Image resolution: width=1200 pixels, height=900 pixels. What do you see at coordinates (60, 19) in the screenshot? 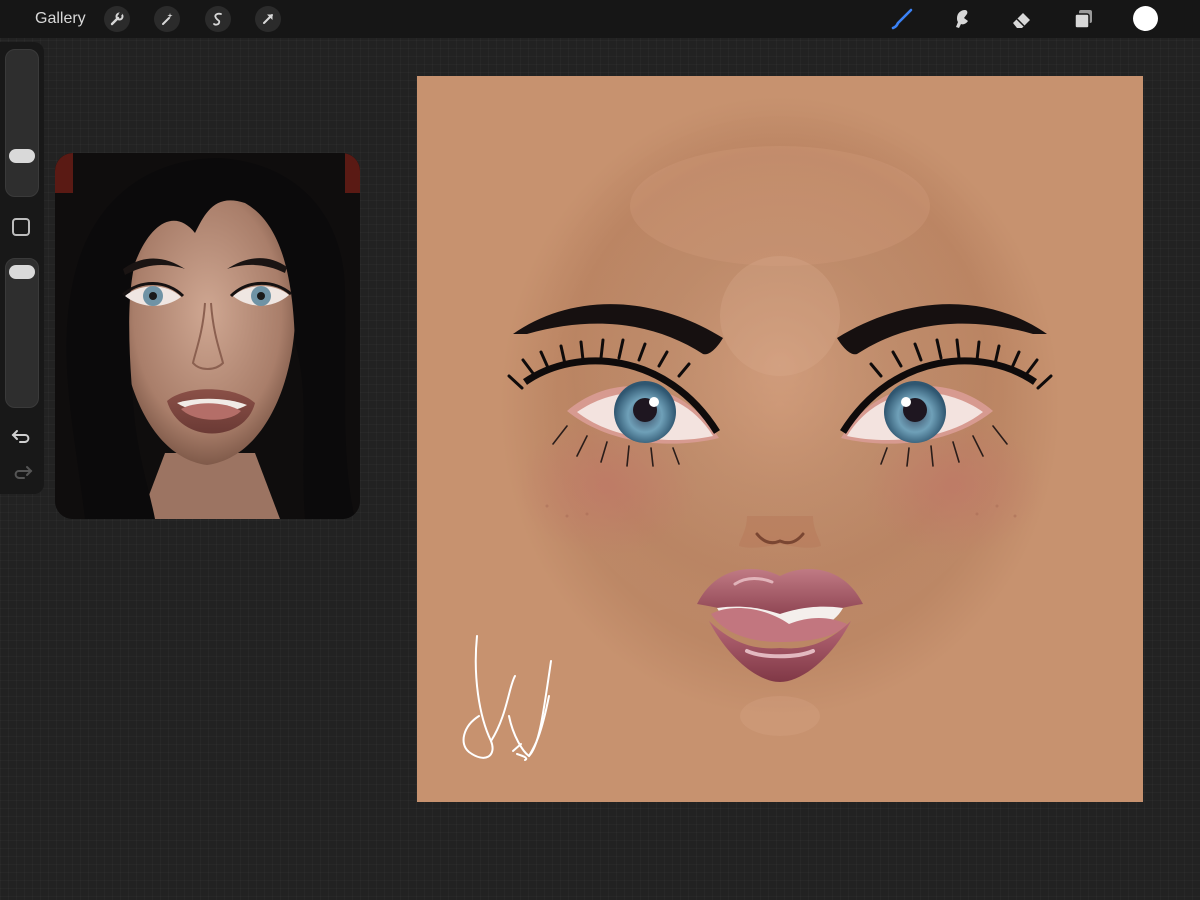
I see `gallery-button: Gallery` at bounding box center [60, 19].